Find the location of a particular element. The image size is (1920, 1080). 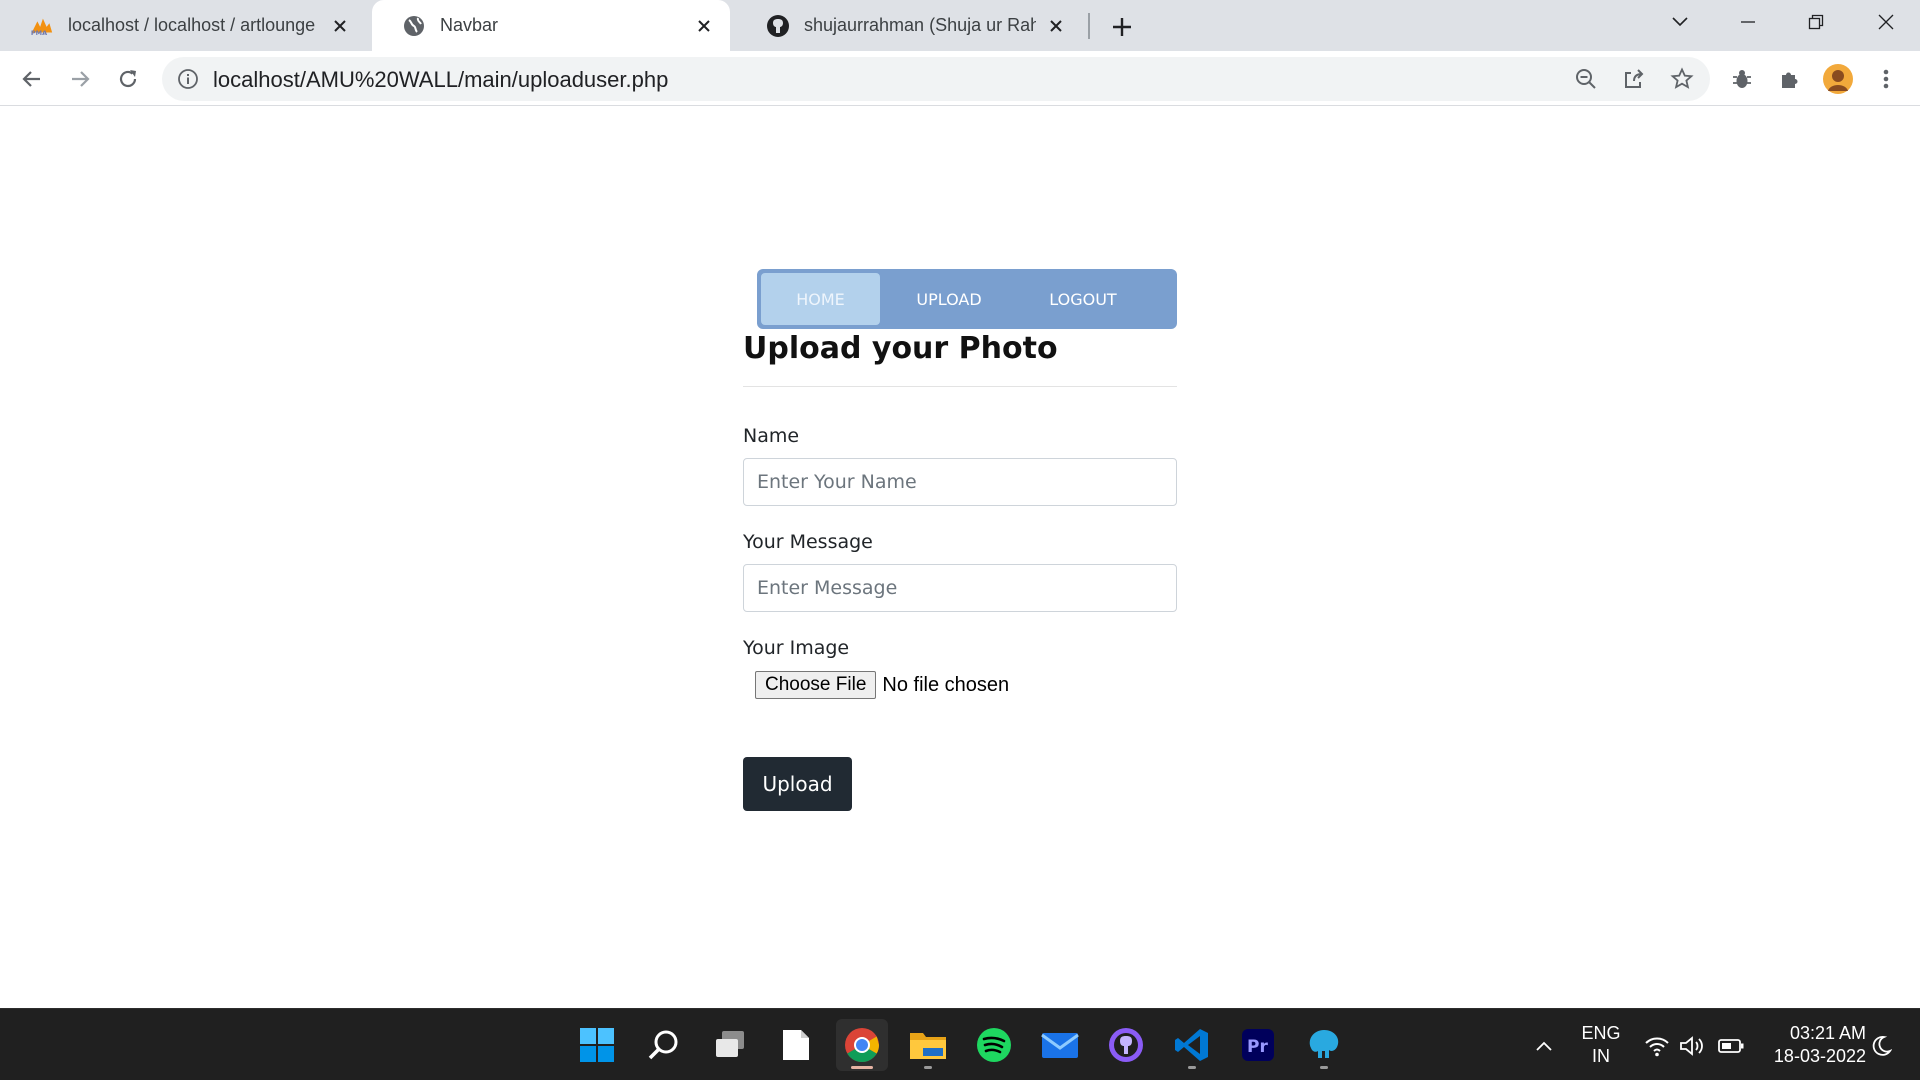

tab-github: shujaurrahman (Shuja ur Rahman) is located at coordinates (909, 25).